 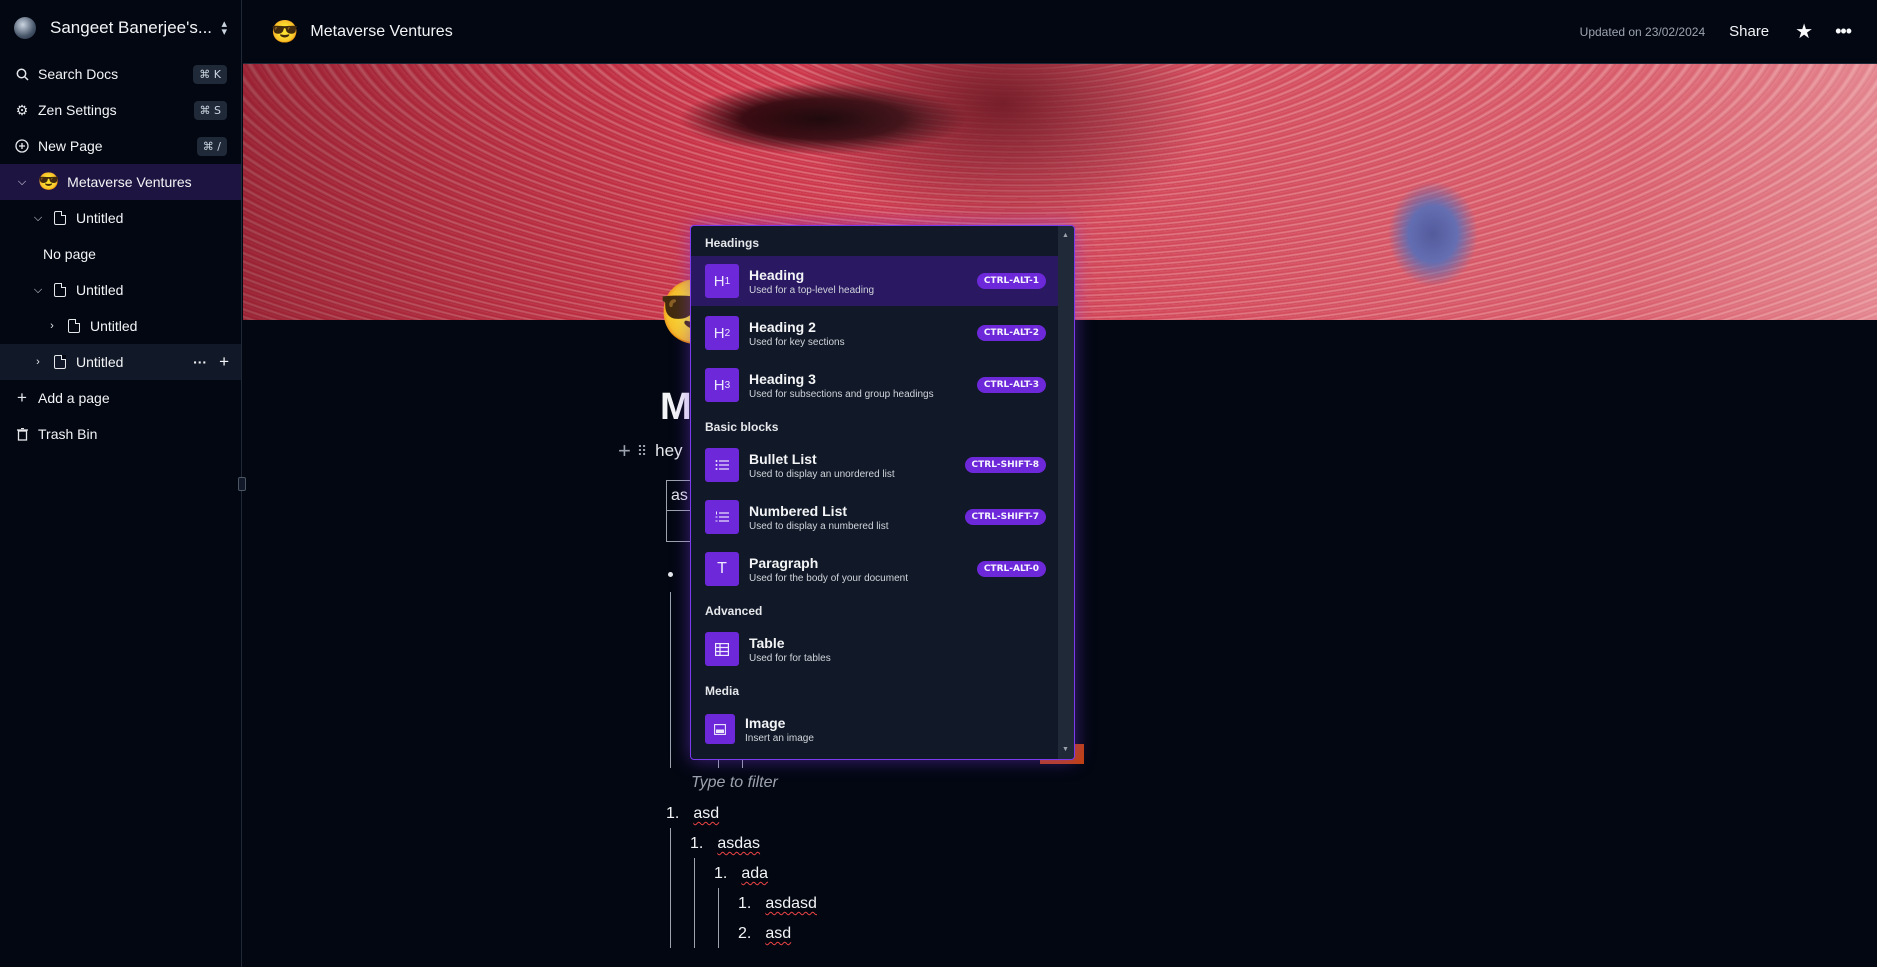 I want to click on star-icon: ★, so click(x=1804, y=31).